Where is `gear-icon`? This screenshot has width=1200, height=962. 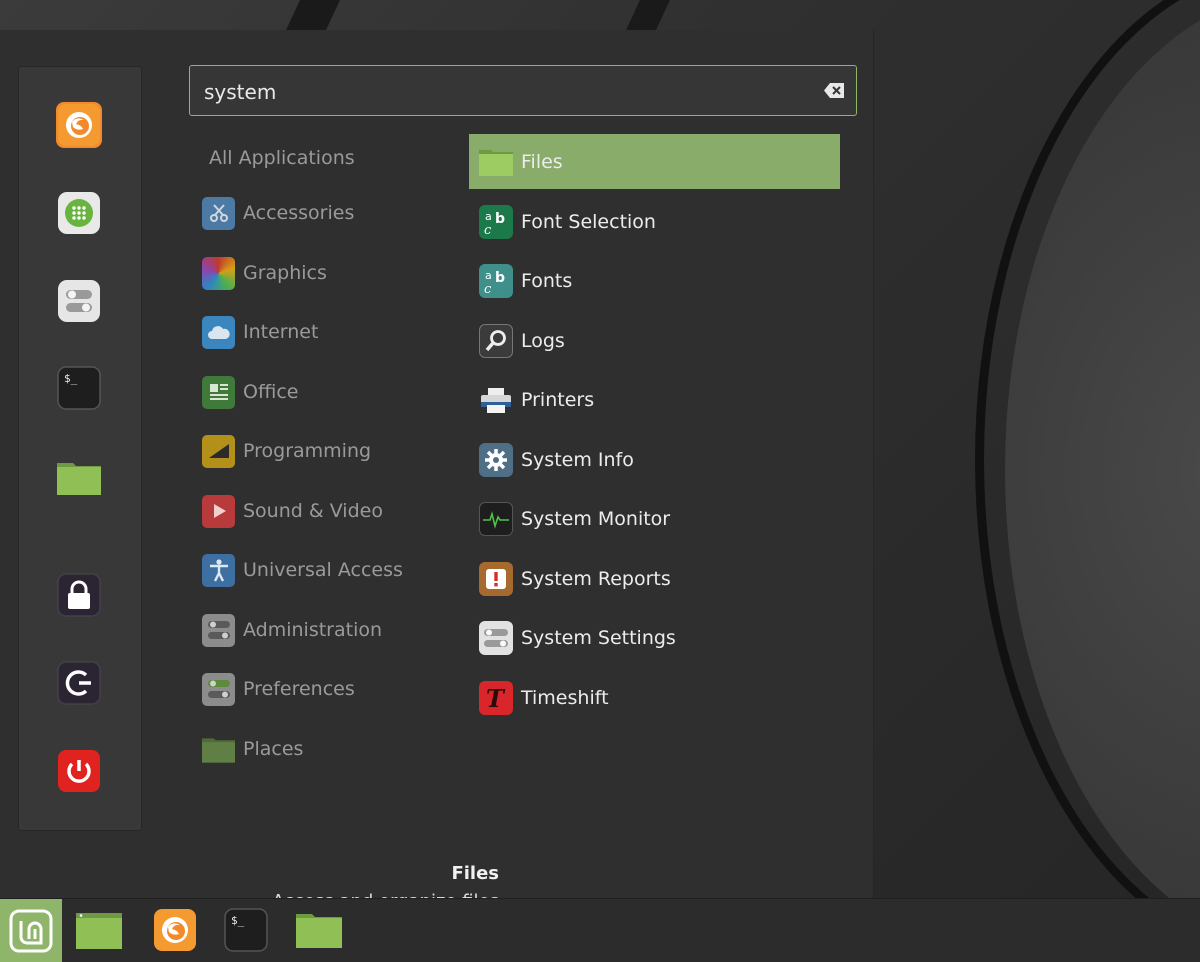
gear-icon is located at coordinates (496, 459).